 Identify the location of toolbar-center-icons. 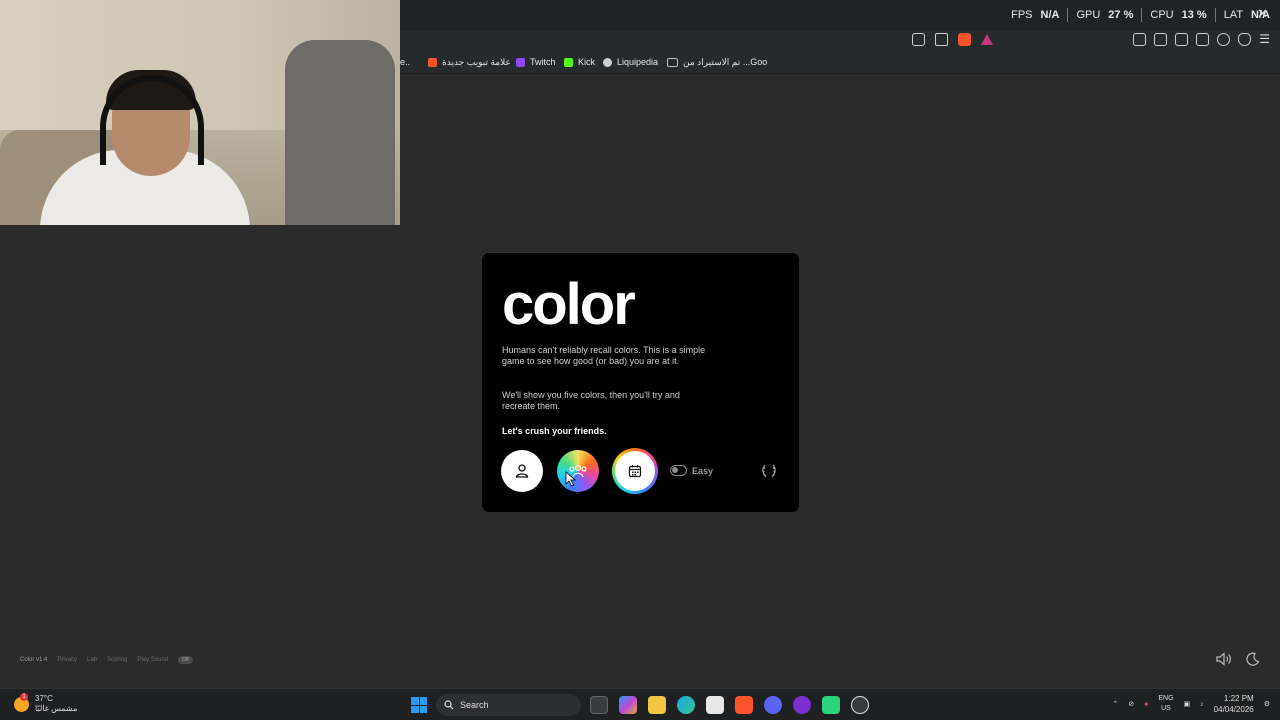
(952, 39).